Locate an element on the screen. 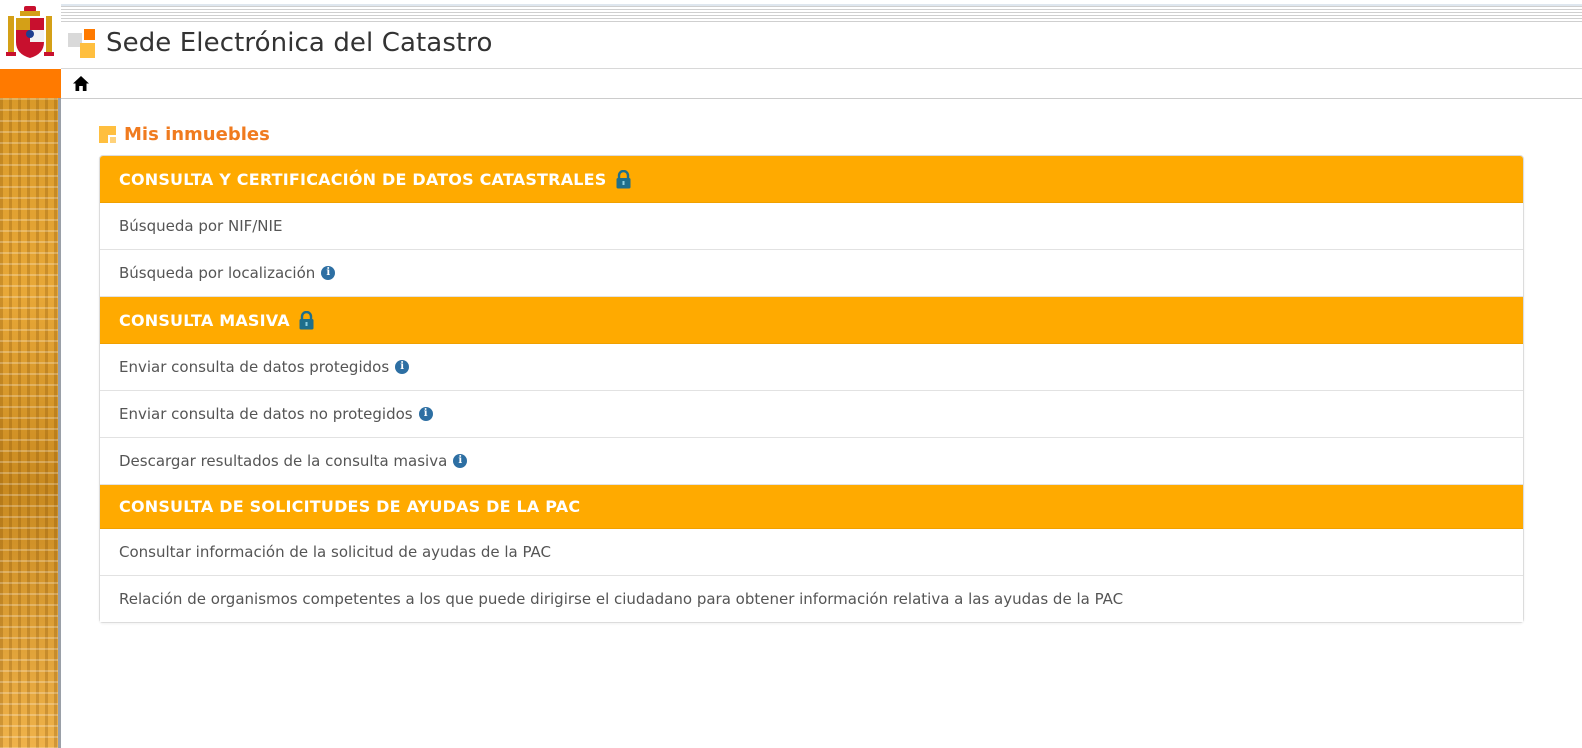  link-busqueda-nif-nie: Búsqueda por NIF/NIE is located at coordinates (811, 226).